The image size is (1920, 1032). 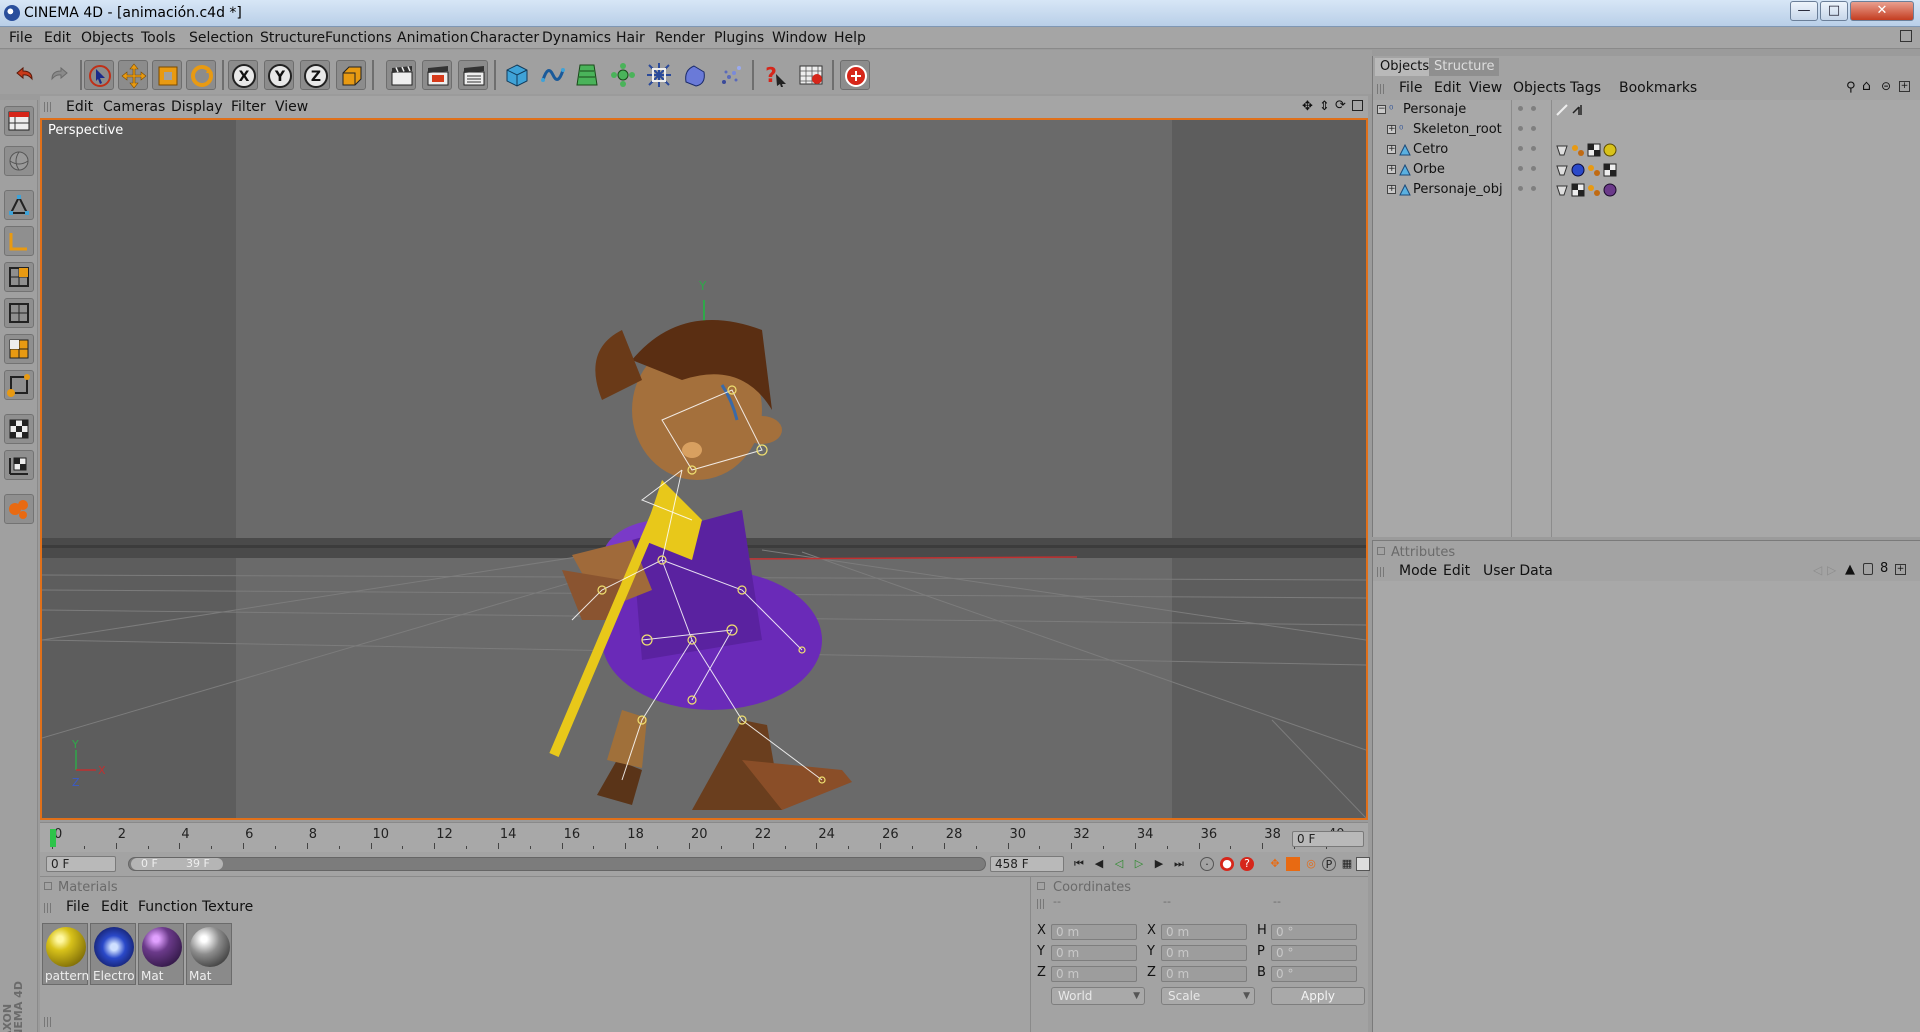 I want to click on link-icon: 8, so click(x=1884, y=568).